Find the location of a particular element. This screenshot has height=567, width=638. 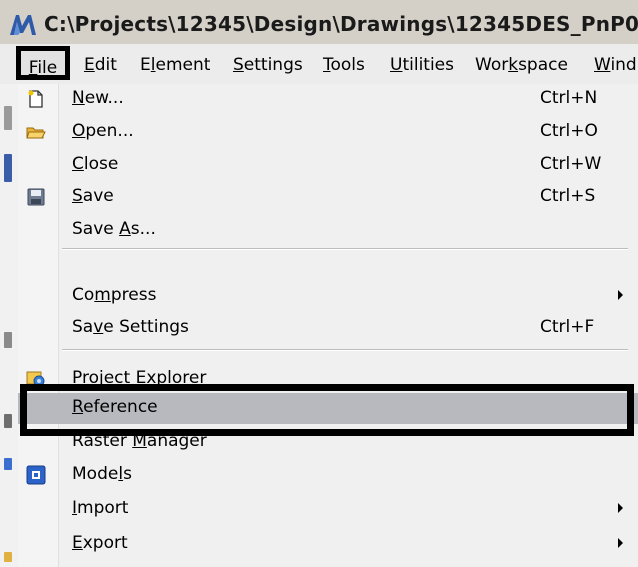

microstation-logo-icon is located at coordinates (23, 25).